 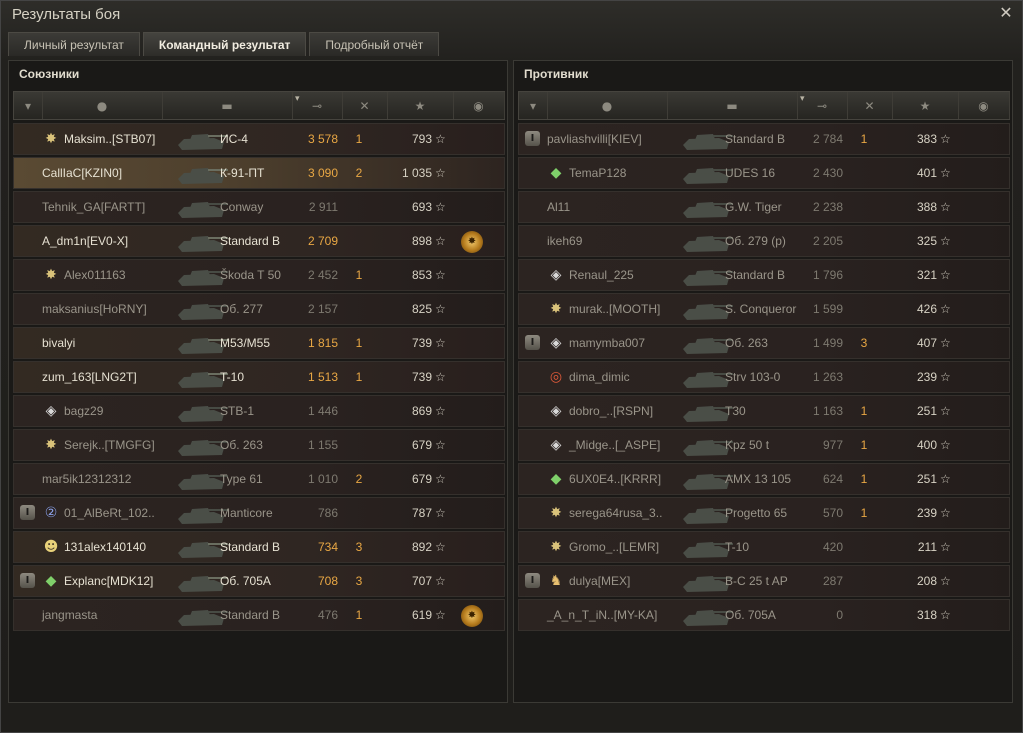 I want to click on enemies-row: ✸ Gromo_..[LEMR] T-10 420 211 ☆, so click(x=764, y=547).